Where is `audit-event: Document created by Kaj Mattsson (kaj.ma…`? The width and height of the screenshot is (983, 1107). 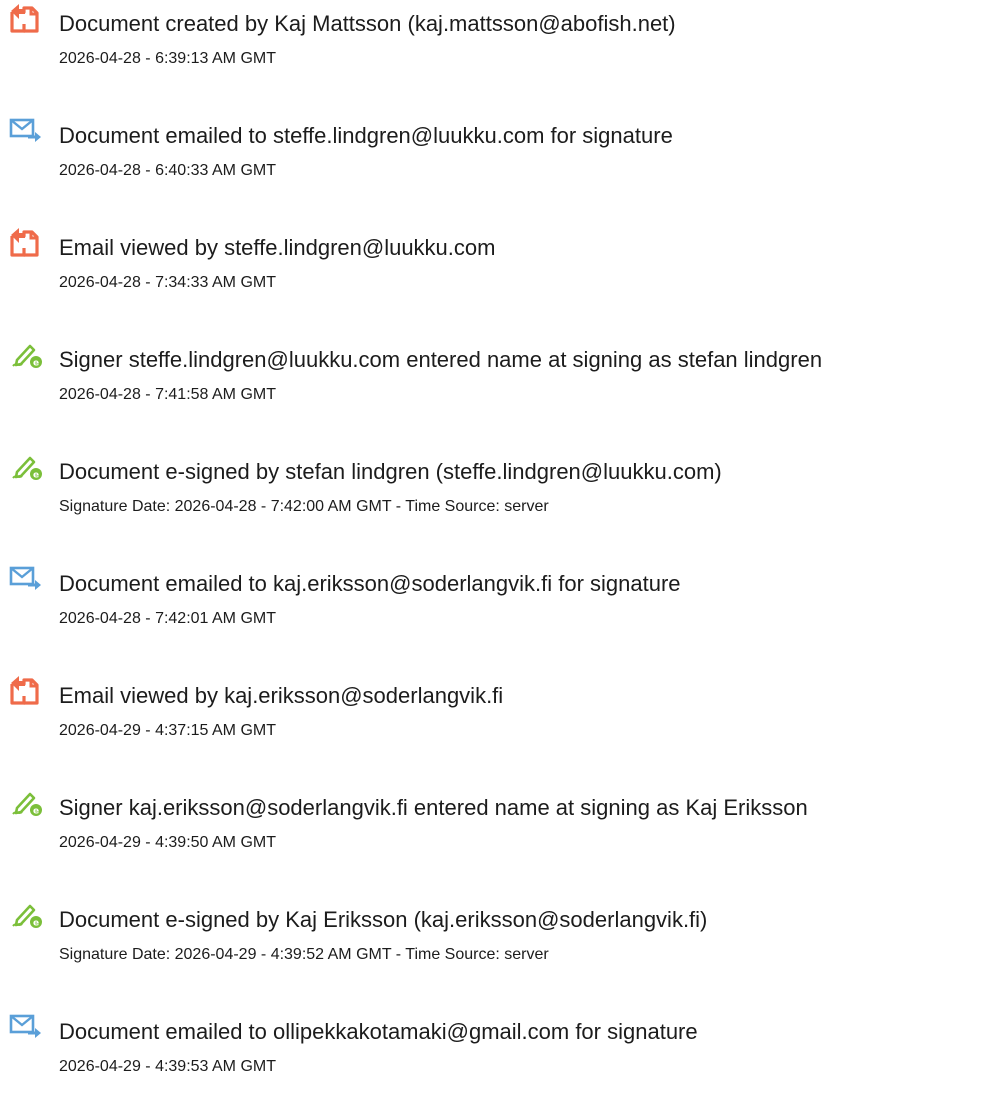 audit-event: Document created by Kaj Mattsson (kaj.ma… is located at coordinates (491, 45).